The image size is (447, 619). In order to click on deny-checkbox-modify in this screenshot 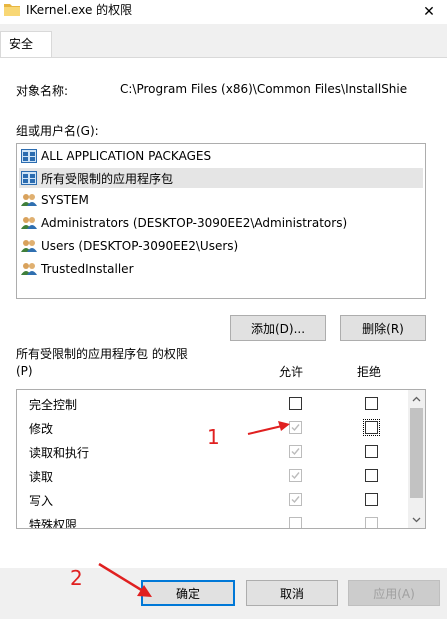, I will do `click(371, 427)`.